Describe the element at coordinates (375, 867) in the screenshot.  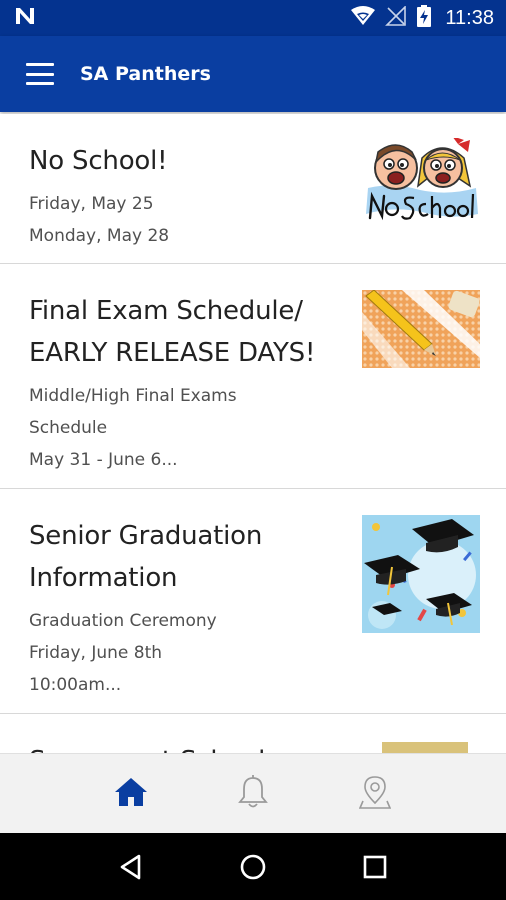
I see `recents-icon` at that location.